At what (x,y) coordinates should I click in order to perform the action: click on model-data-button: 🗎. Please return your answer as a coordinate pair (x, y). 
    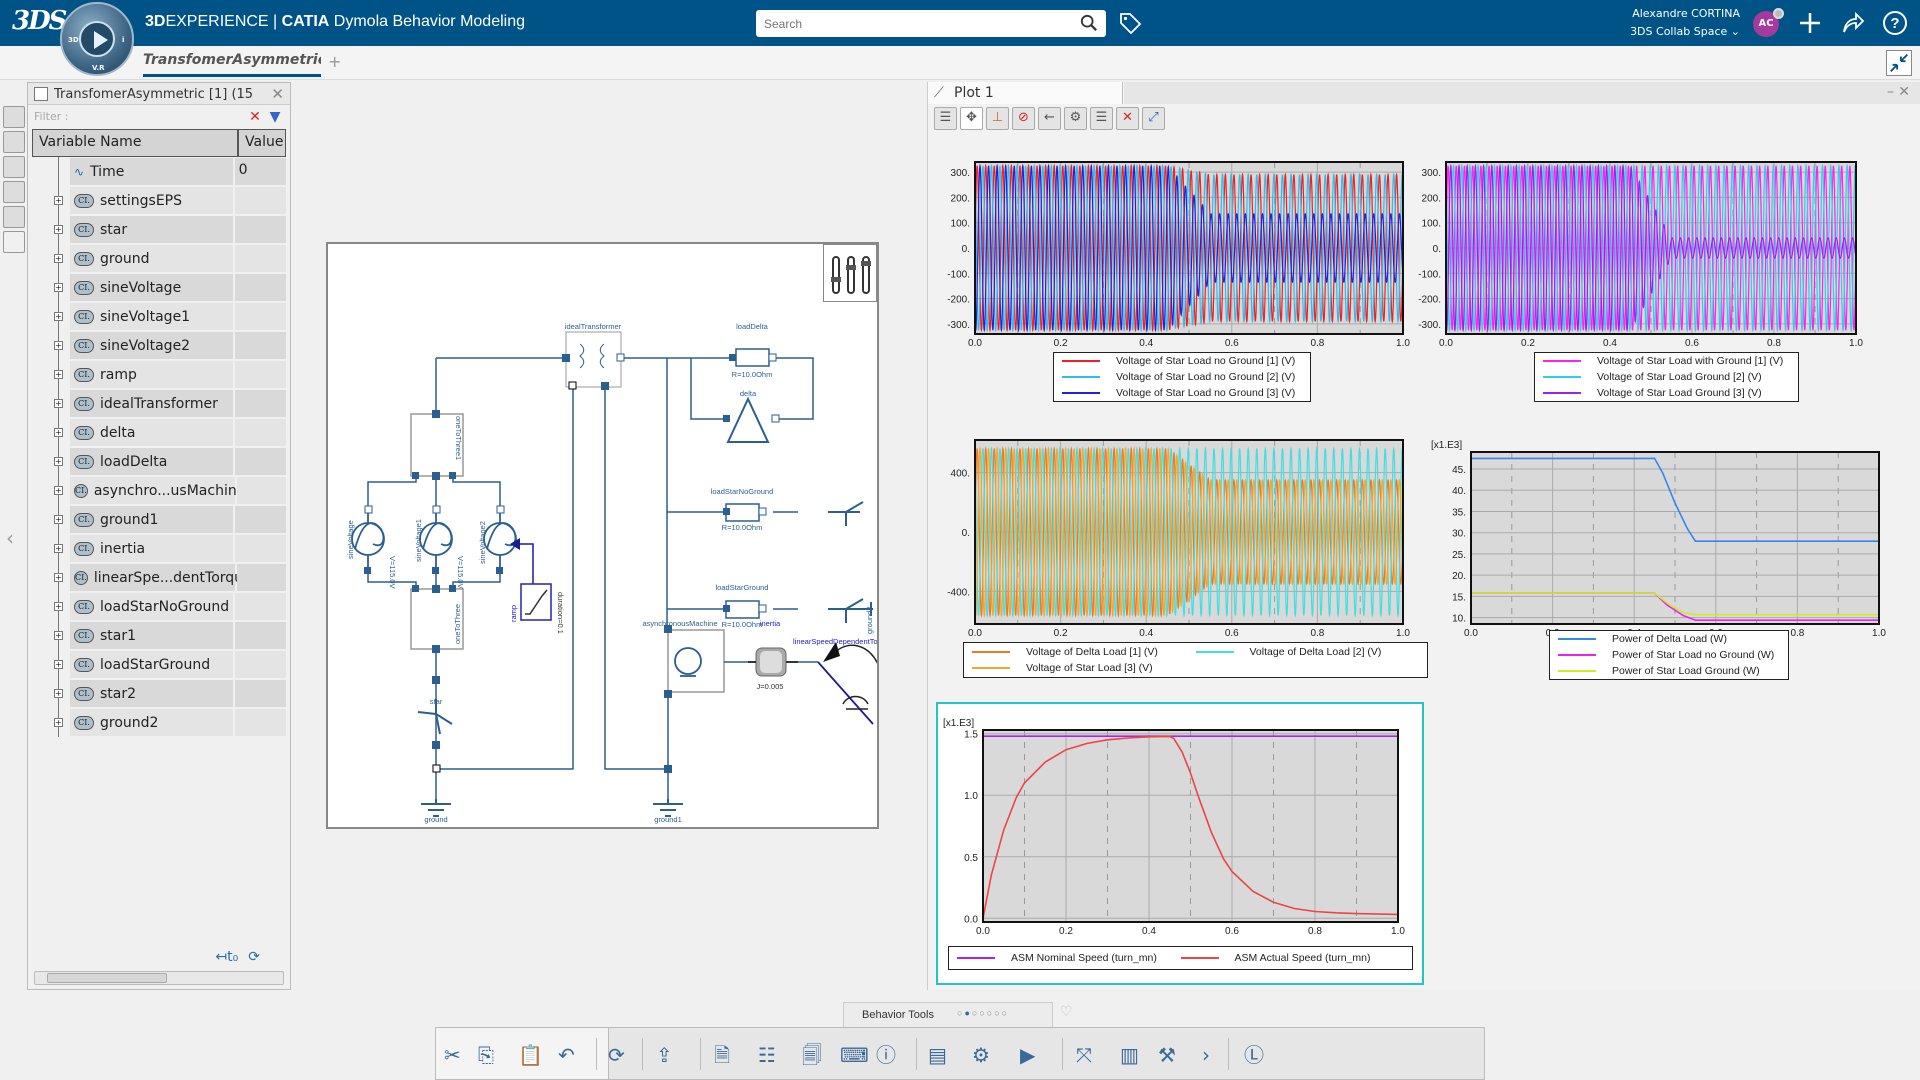
    Looking at the image, I should click on (728, 1055).